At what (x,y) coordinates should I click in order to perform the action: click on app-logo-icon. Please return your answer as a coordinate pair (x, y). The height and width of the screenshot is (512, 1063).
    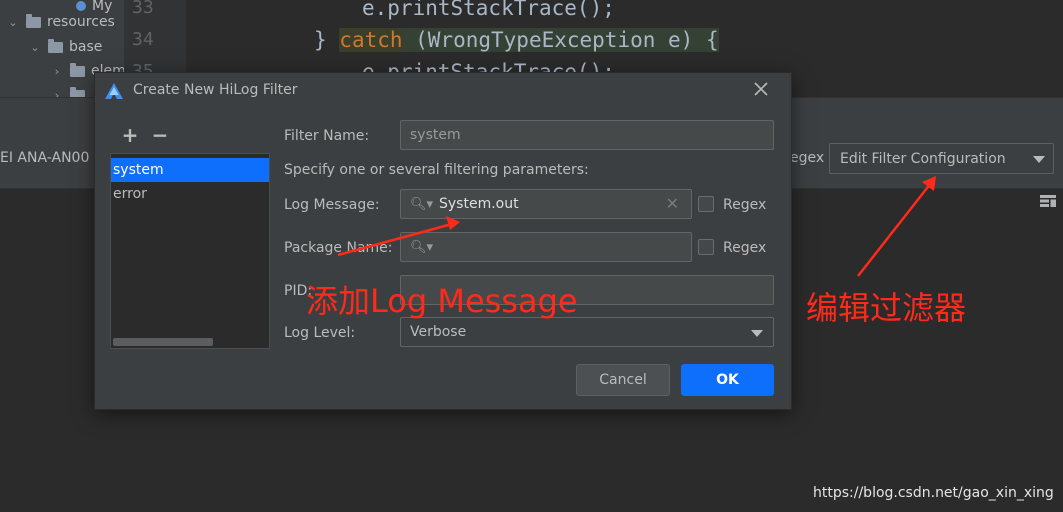
    Looking at the image, I should click on (114, 91).